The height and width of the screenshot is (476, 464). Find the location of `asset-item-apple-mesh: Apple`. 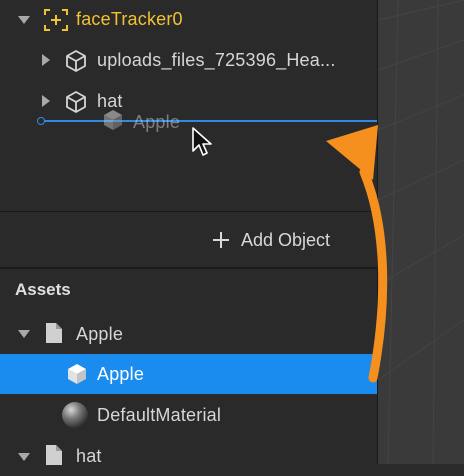

asset-item-apple-mesh: Apple is located at coordinates (188, 374).